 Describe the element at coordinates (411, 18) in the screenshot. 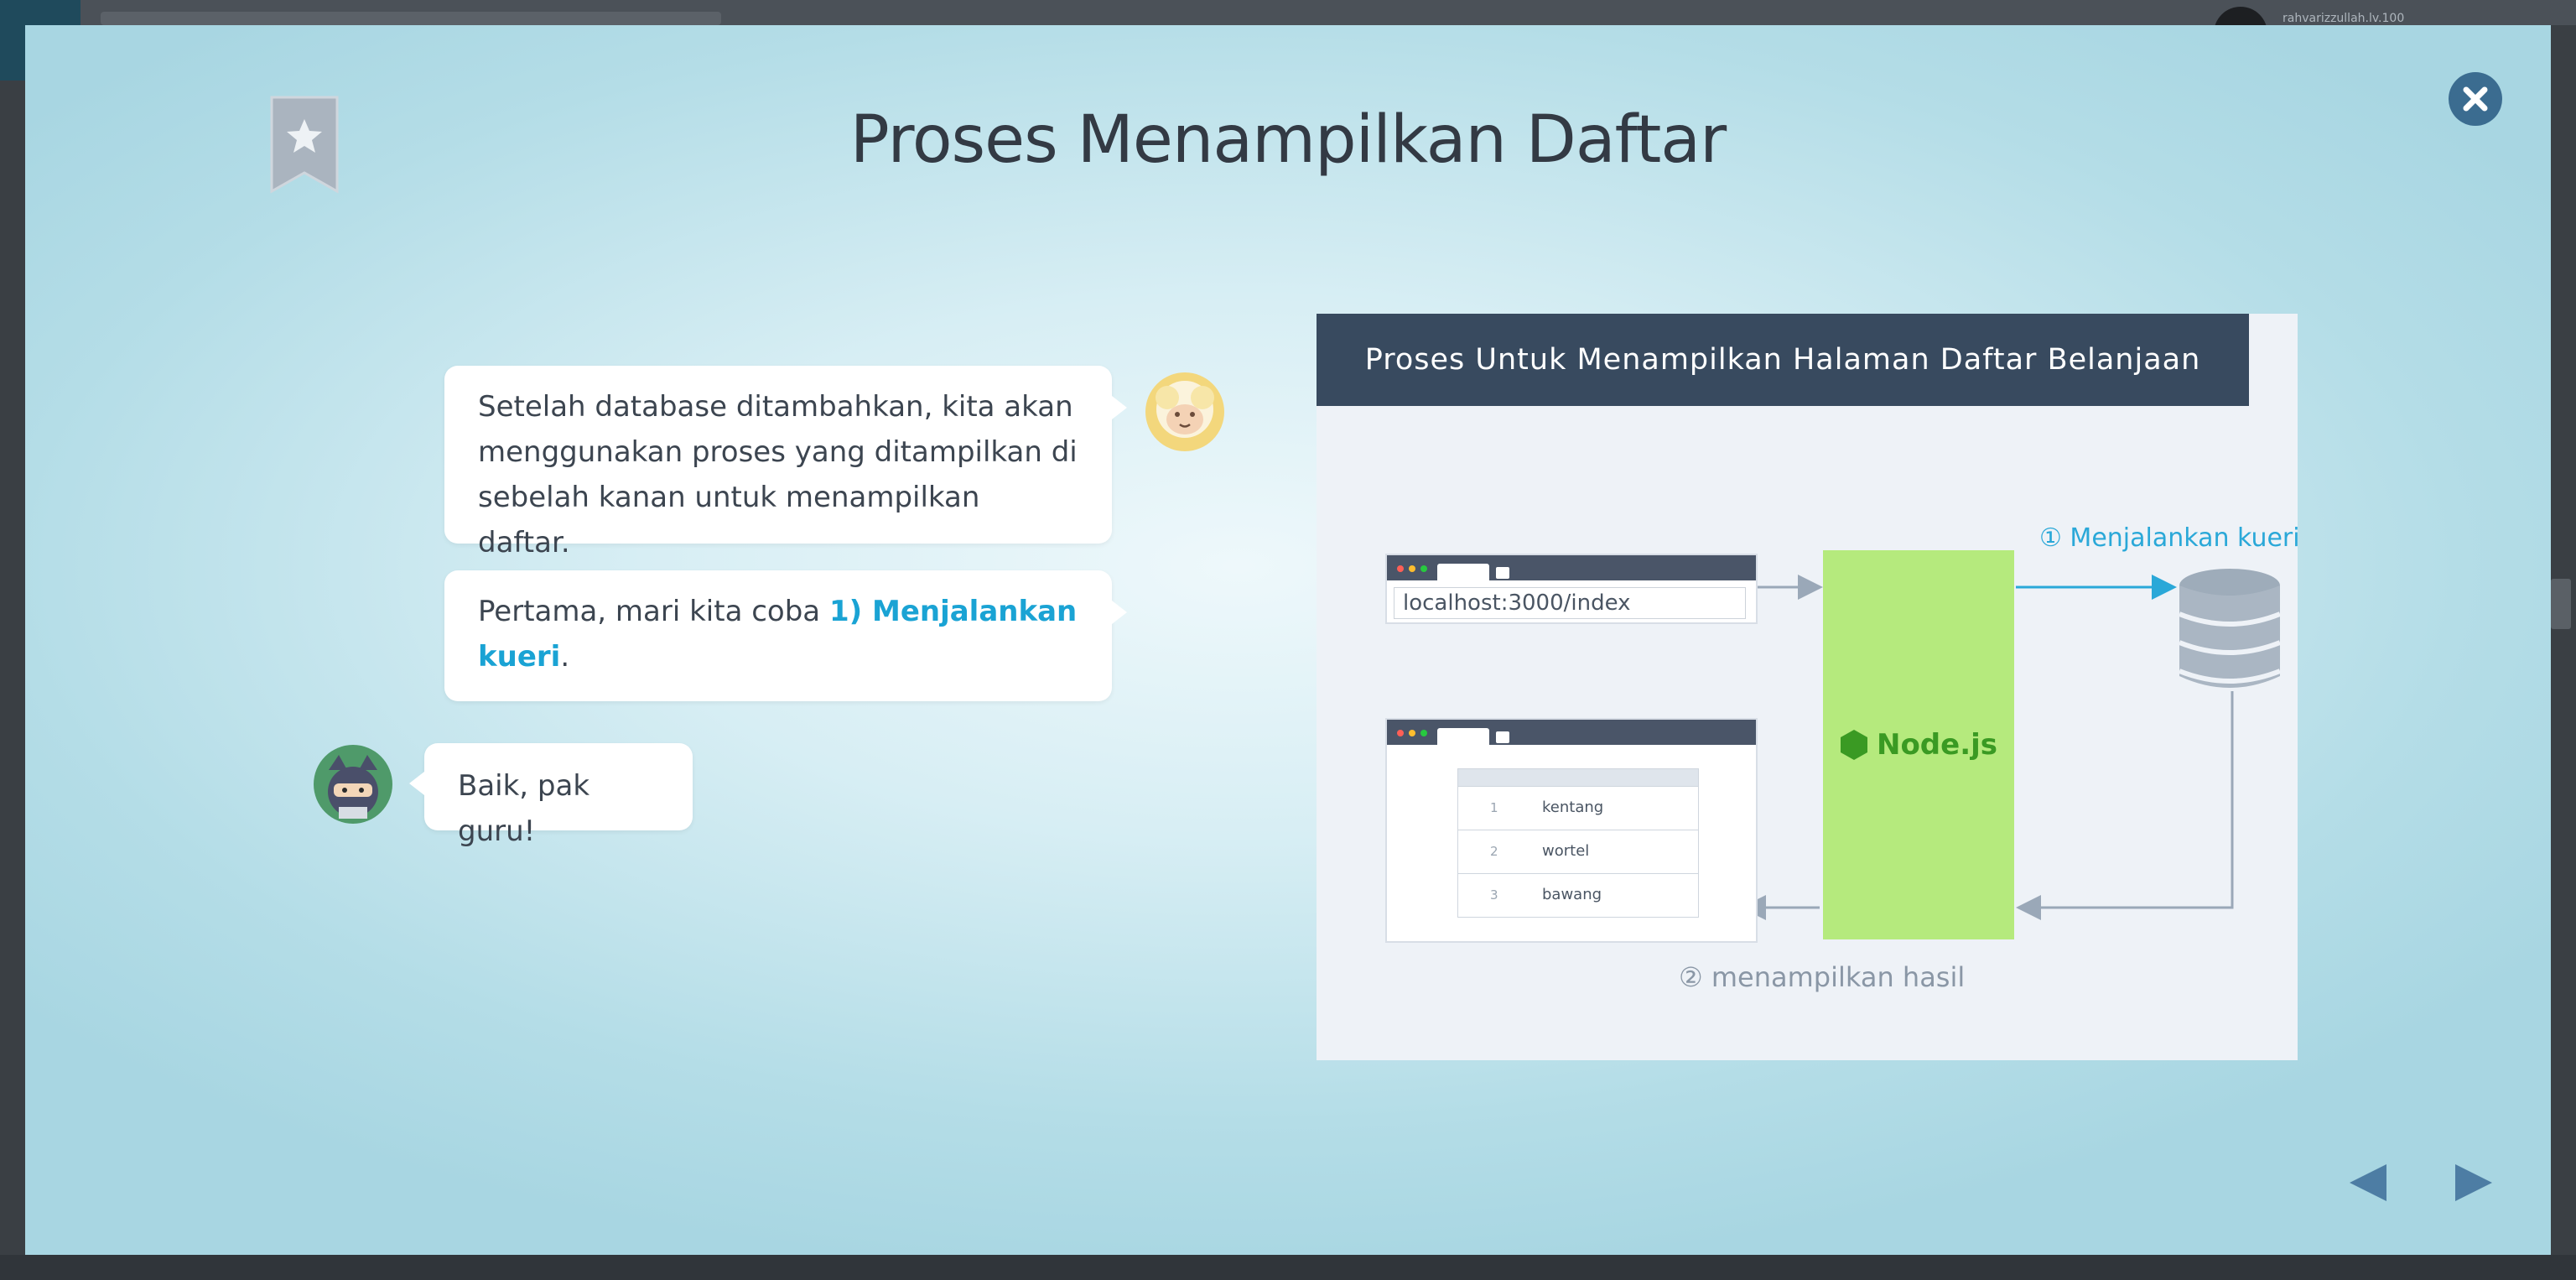

I see `background-search` at that location.